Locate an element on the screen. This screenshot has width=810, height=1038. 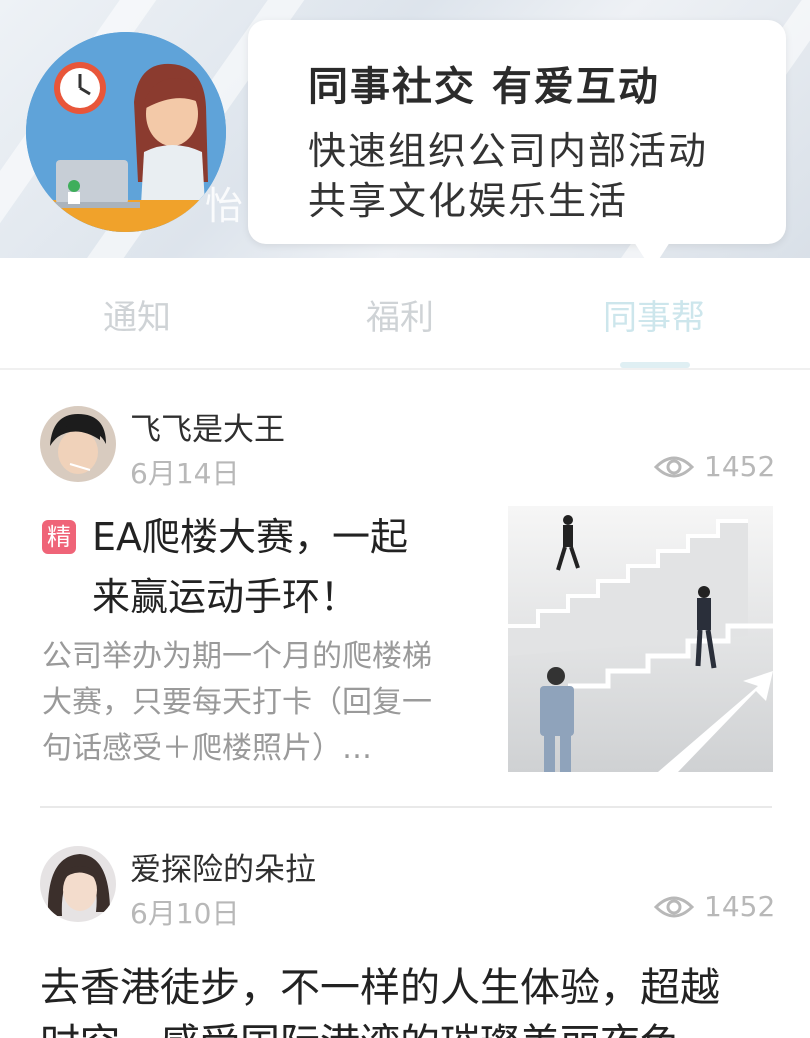
tooltip-line-1: 快速组织公司内部活动 is located at coordinates (508, 151).